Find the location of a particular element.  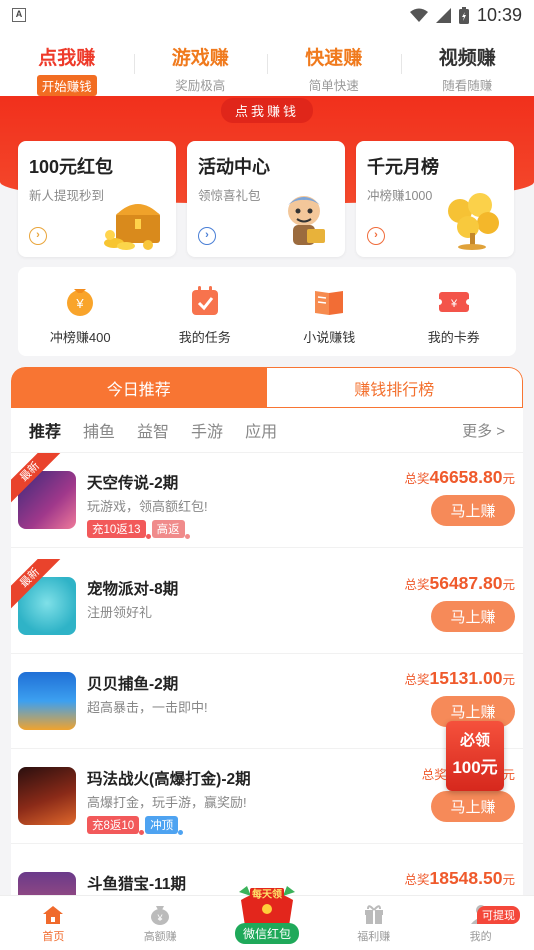

game-tags: 充8返10 冲顶 is located at coordinates (135, 825).